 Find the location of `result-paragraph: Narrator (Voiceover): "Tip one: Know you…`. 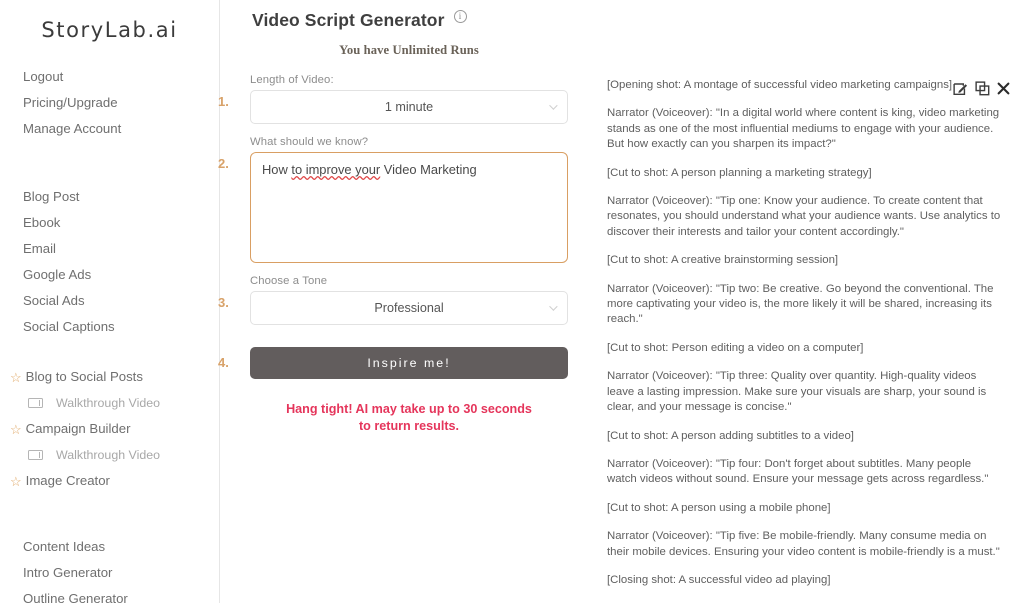

result-paragraph: Narrator (Voiceover): "Tip one: Know you… is located at coordinates (804, 216).